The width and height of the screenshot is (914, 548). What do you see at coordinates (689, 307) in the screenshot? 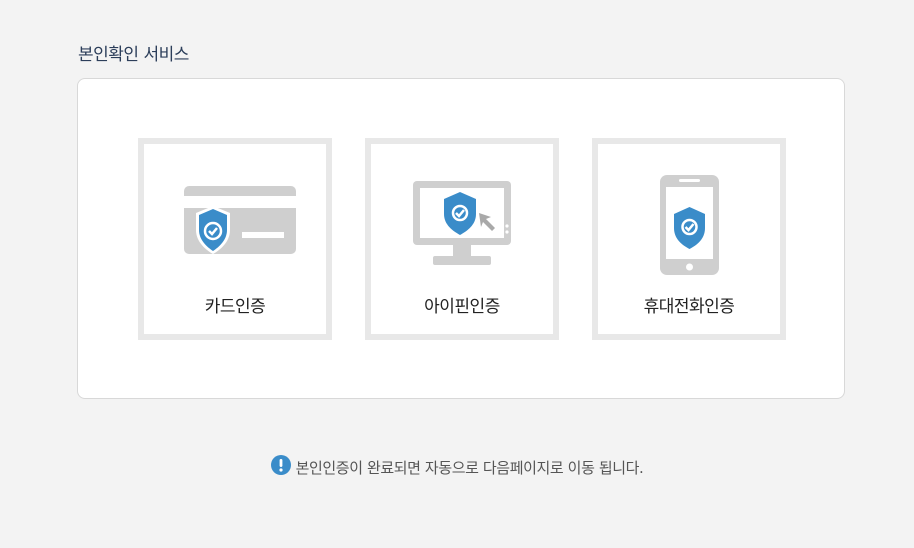
I see `phone-verification-label: 휴대전화인증` at bounding box center [689, 307].